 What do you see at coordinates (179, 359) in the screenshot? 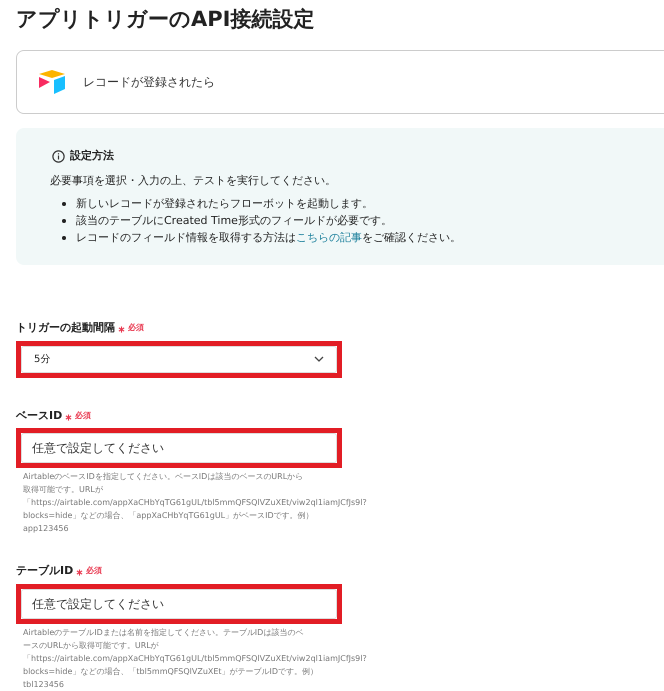
I see `interval-select: 5分` at bounding box center [179, 359].